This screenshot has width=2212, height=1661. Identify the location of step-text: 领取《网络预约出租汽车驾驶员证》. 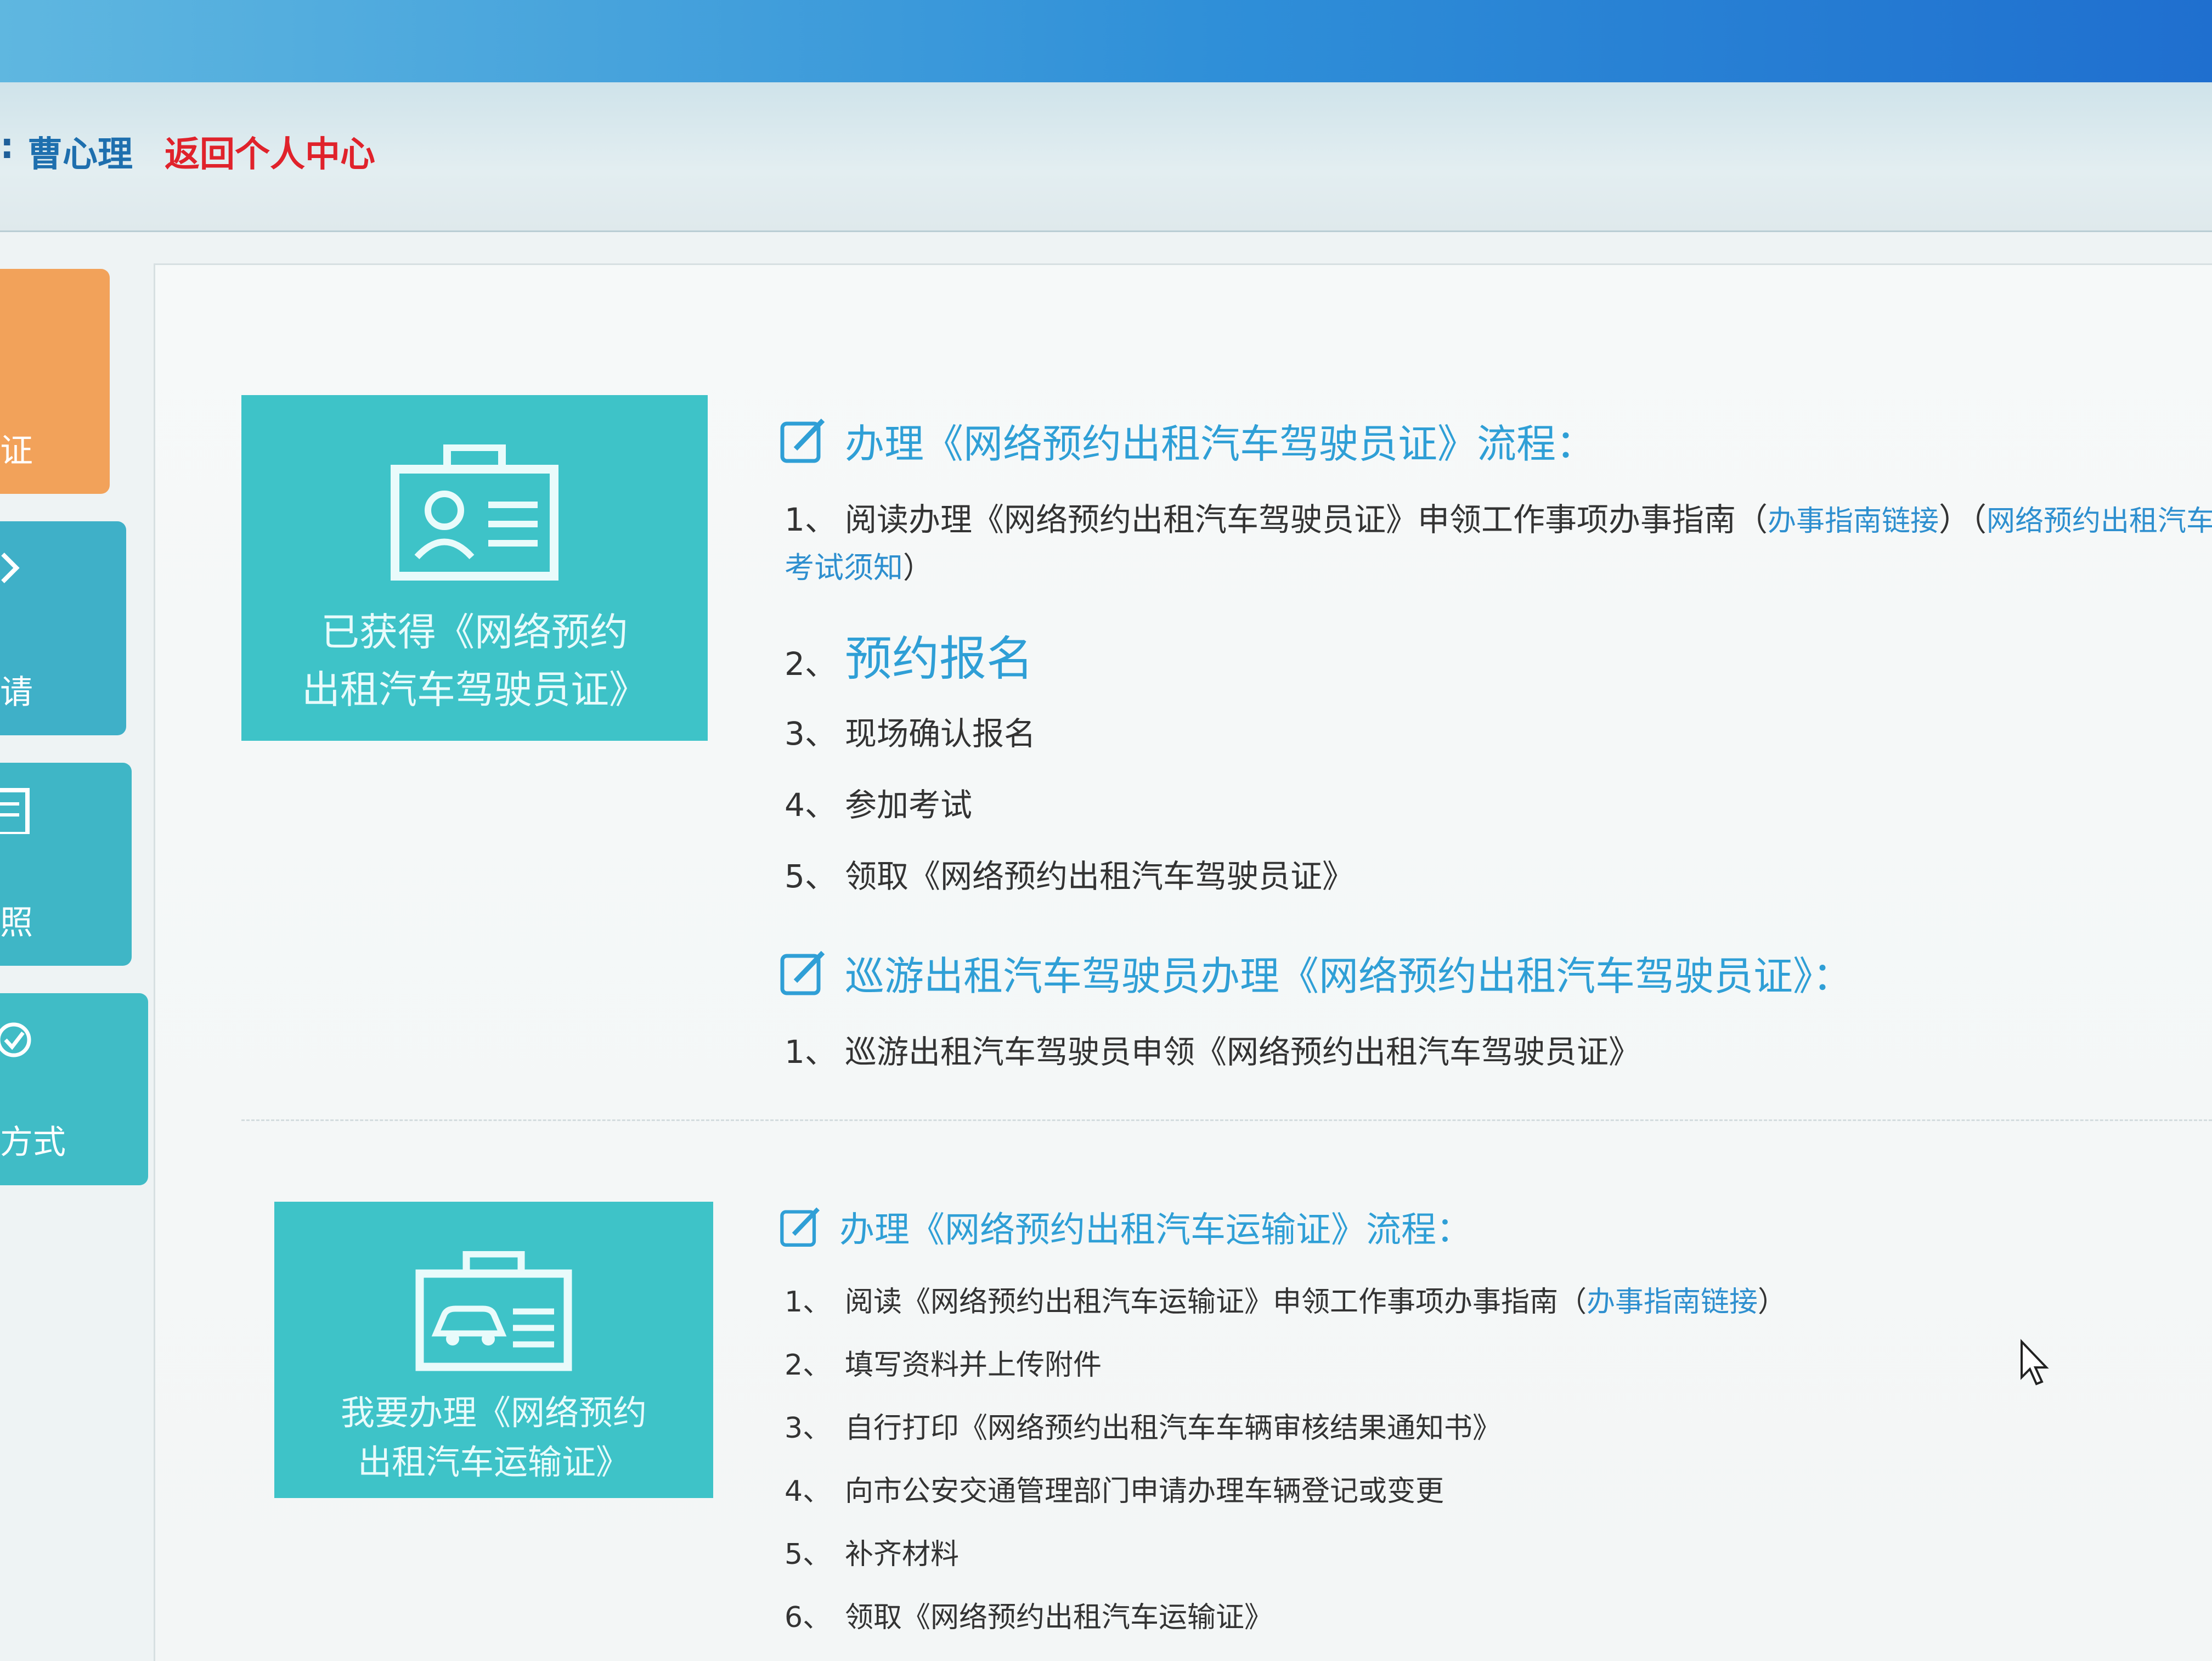
(1100, 876).